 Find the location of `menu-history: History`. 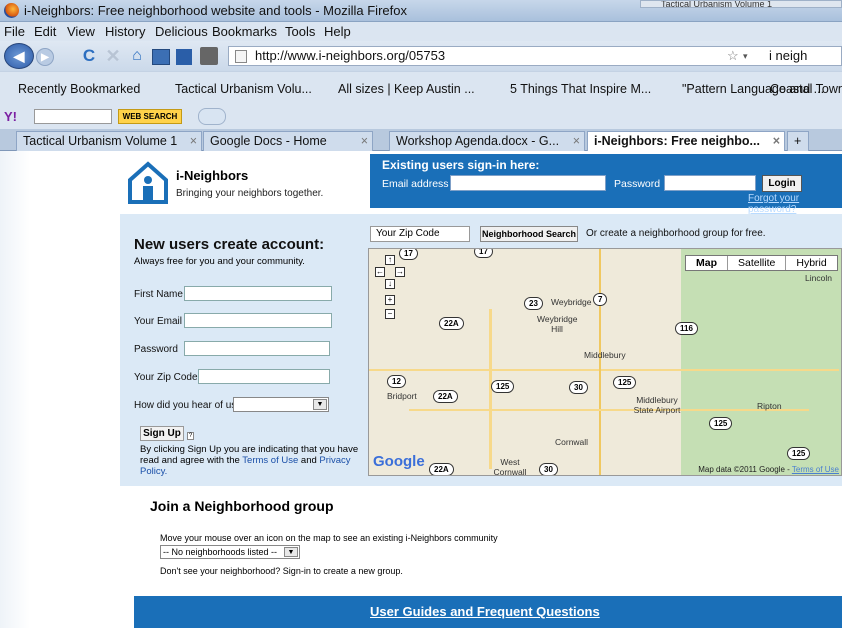

menu-history: History is located at coordinates (125, 31).